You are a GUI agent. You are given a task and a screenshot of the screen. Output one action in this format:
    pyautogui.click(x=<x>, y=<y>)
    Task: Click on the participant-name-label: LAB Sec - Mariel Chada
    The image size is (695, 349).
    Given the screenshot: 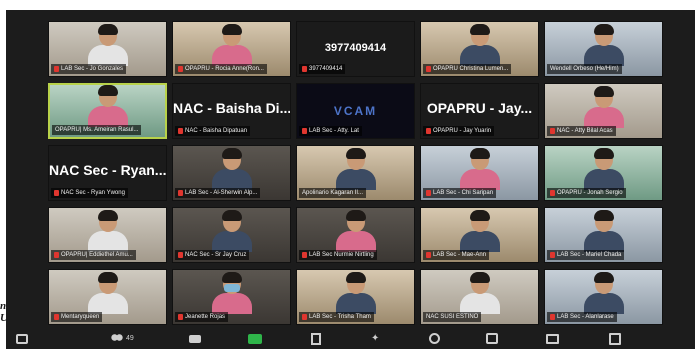 What is the action you would take?
    pyautogui.click(x=586, y=255)
    